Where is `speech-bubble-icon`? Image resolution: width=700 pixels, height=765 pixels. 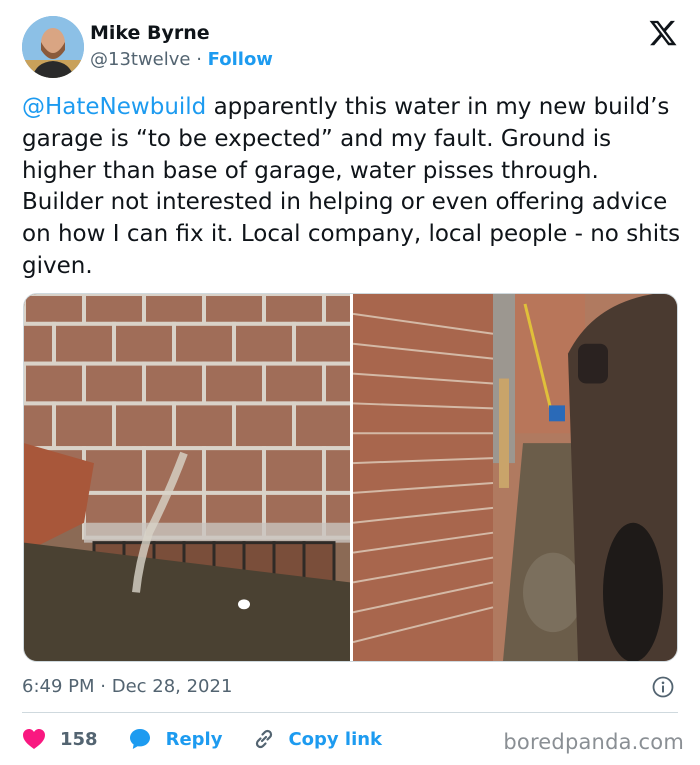
speech-bubble-icon is located at coordinates (139, 739).